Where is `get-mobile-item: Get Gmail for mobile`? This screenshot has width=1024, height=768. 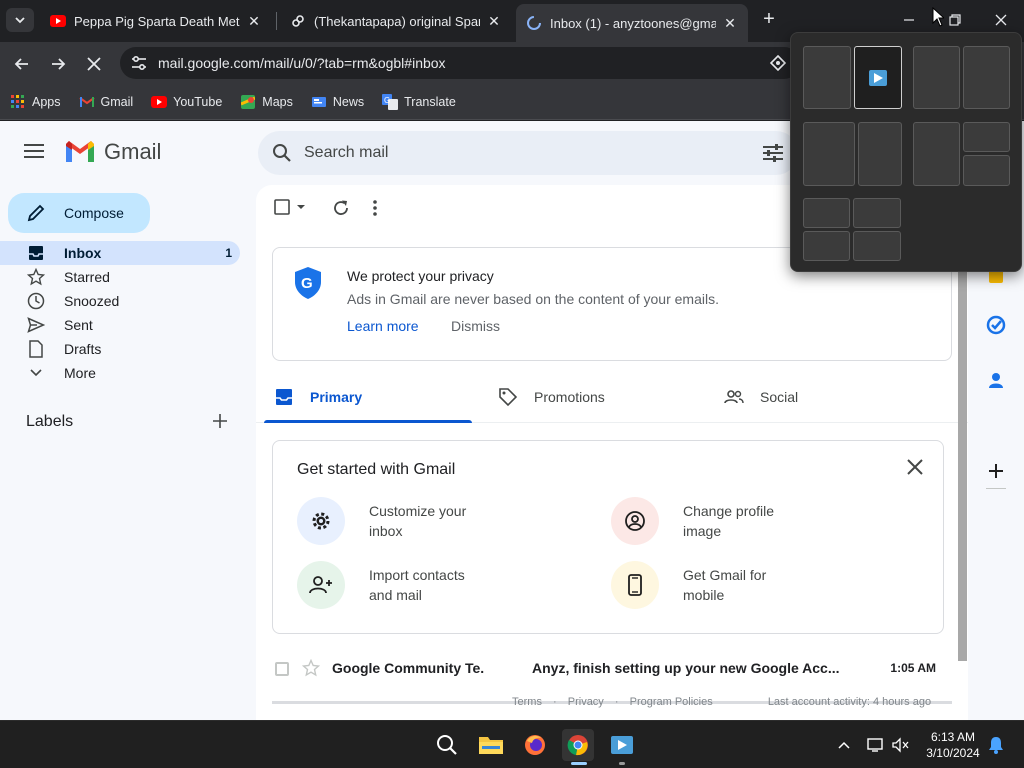
get-mobile-item: Get Gmail for mobile is located at coordinates (751, 585).